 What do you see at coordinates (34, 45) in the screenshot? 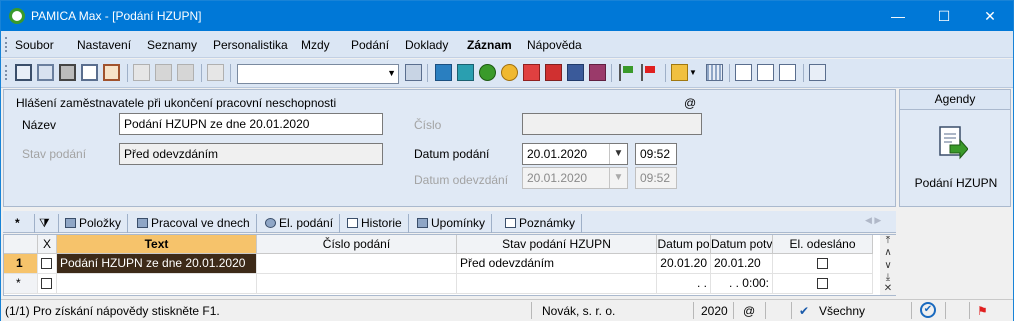
I see `menu-soubor: Soubor` at bounding box center [34, 45].